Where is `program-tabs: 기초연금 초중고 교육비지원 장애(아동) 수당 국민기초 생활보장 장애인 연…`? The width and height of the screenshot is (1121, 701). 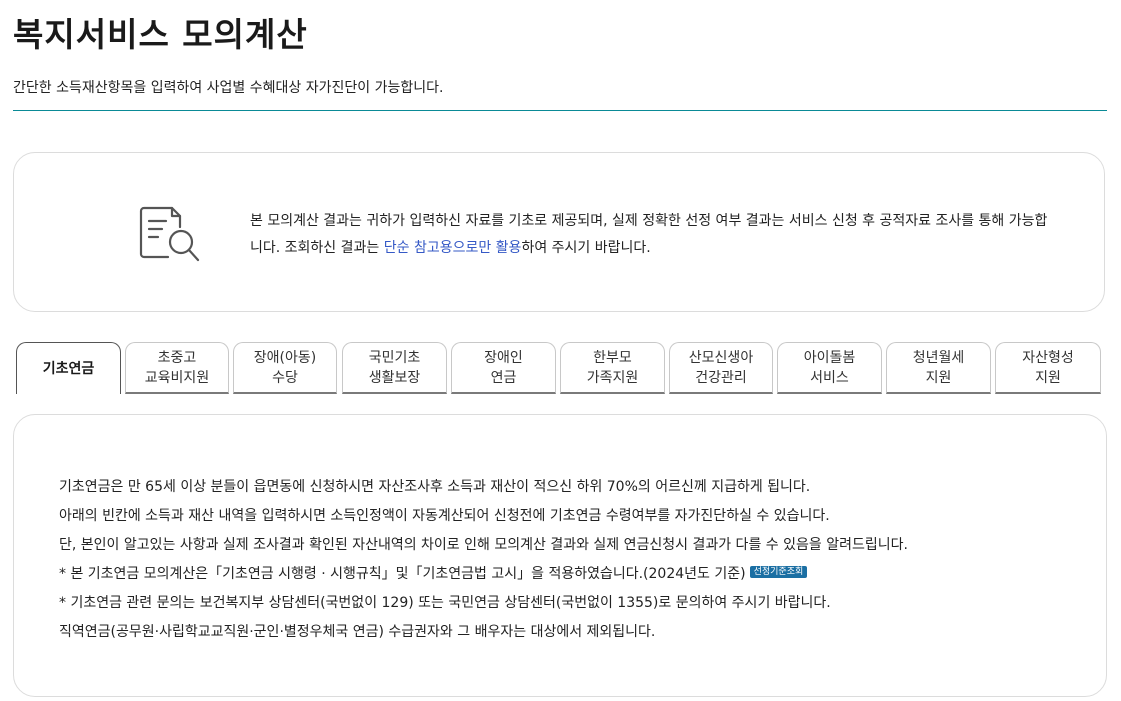 program-tabs: 기초연금 초중고 교육비지원 장애(아동) 수당 국민기초 생활보장 장애인 연… is located at coordinates (561, 368).